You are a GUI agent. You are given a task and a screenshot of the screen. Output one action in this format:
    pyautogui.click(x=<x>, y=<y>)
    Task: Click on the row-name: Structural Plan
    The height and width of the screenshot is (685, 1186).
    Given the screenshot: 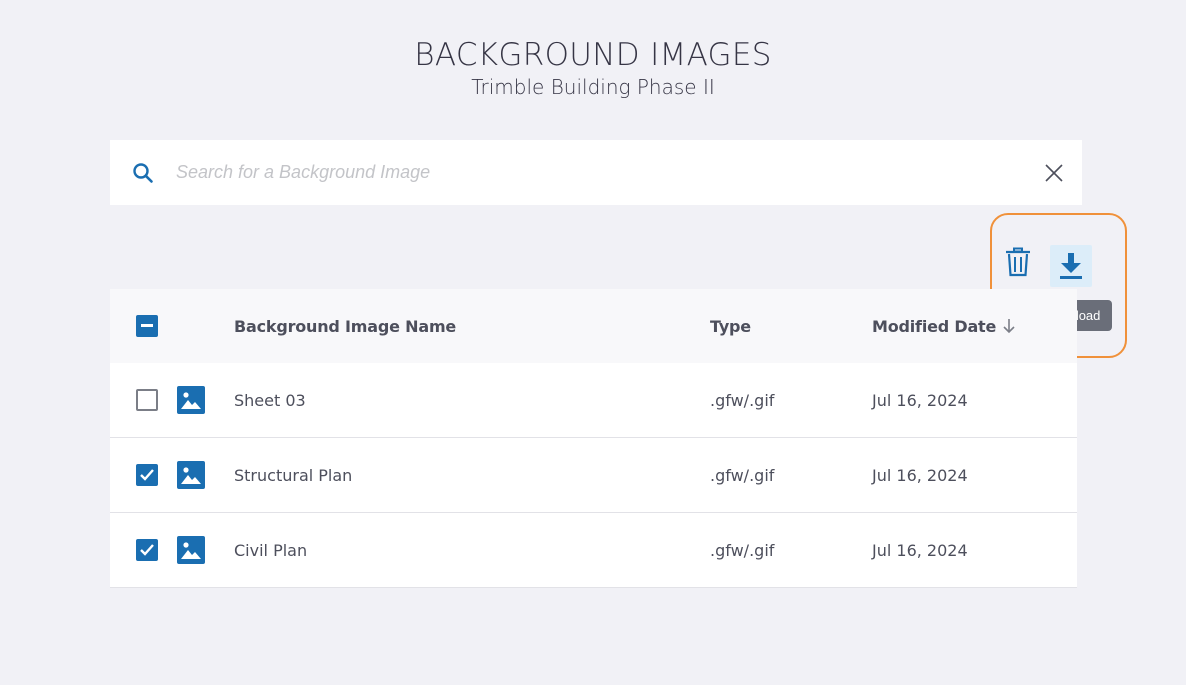 What is the action you would take?
    pyautogui.click(x=293, y=475)
    